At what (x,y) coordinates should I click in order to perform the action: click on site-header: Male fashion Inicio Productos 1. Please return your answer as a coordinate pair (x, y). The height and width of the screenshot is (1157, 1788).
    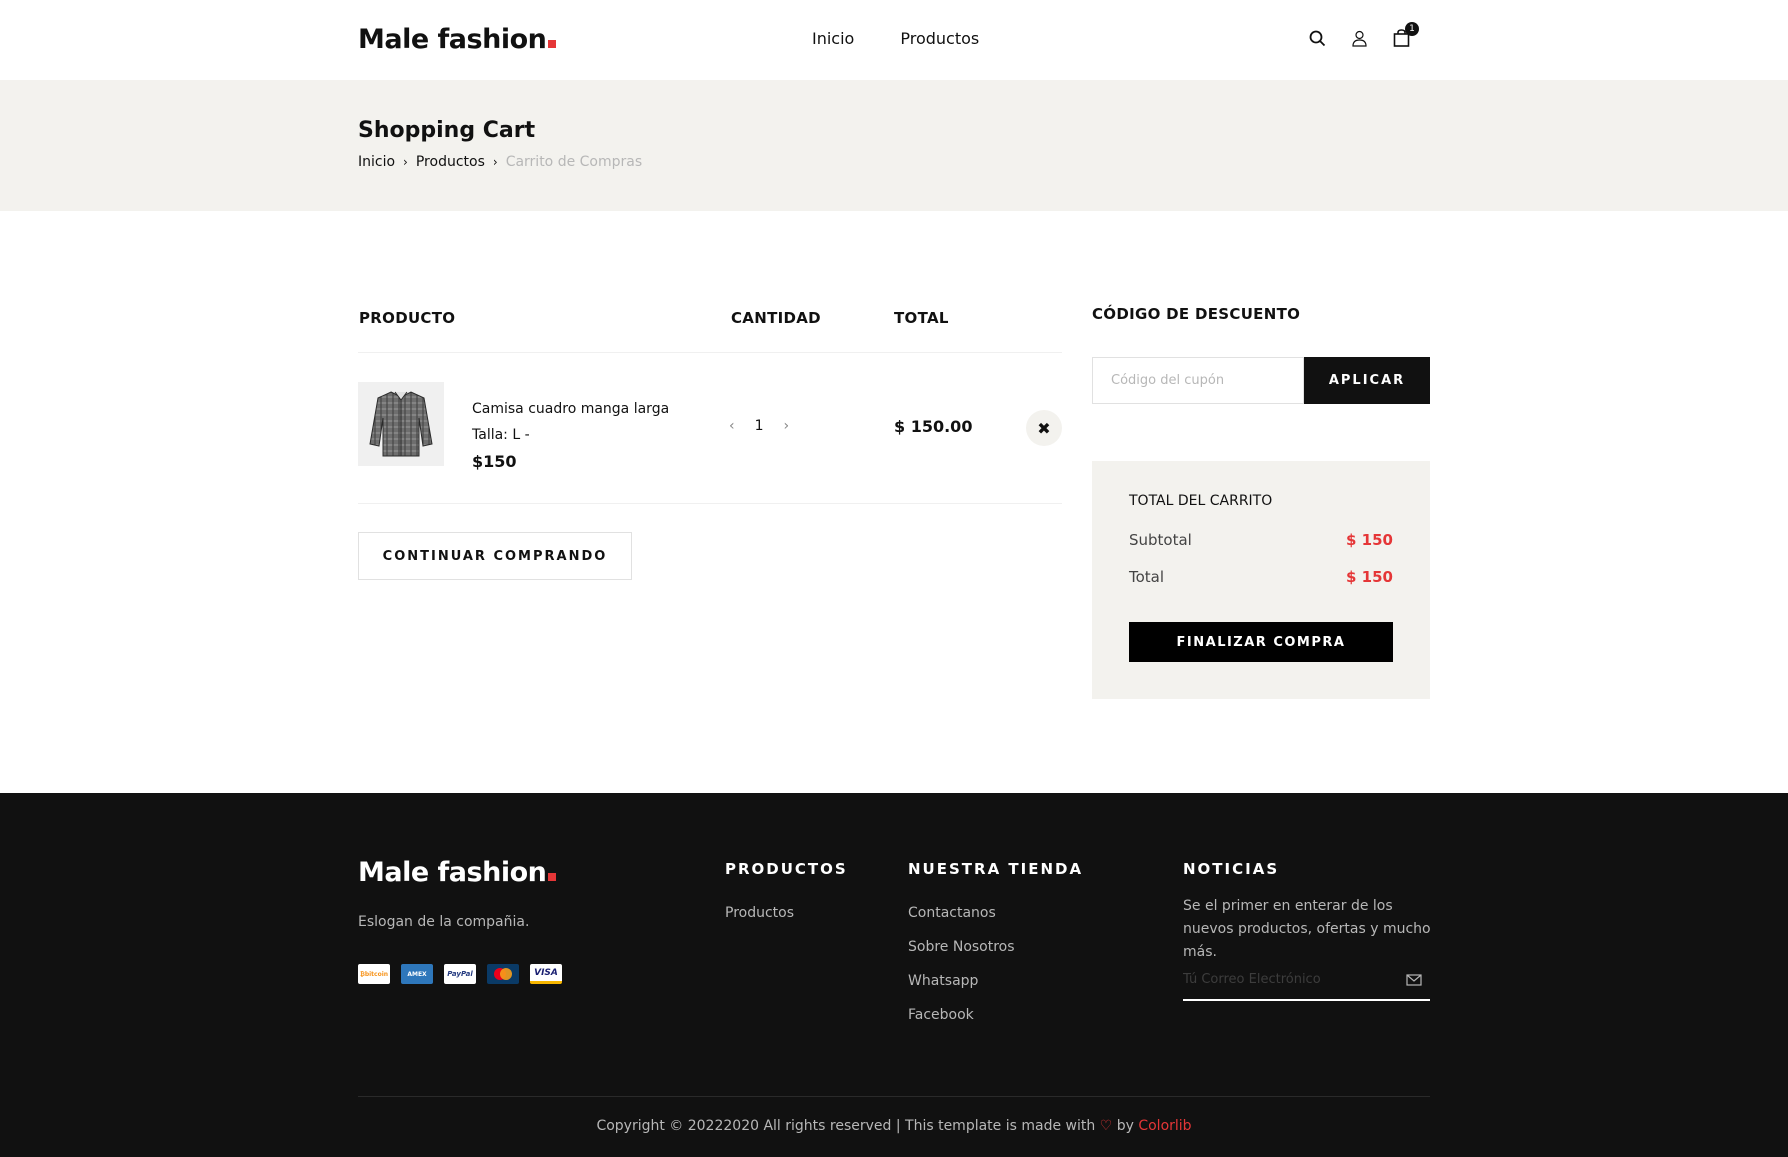
    Looking at the image, I should click on (894, 40).